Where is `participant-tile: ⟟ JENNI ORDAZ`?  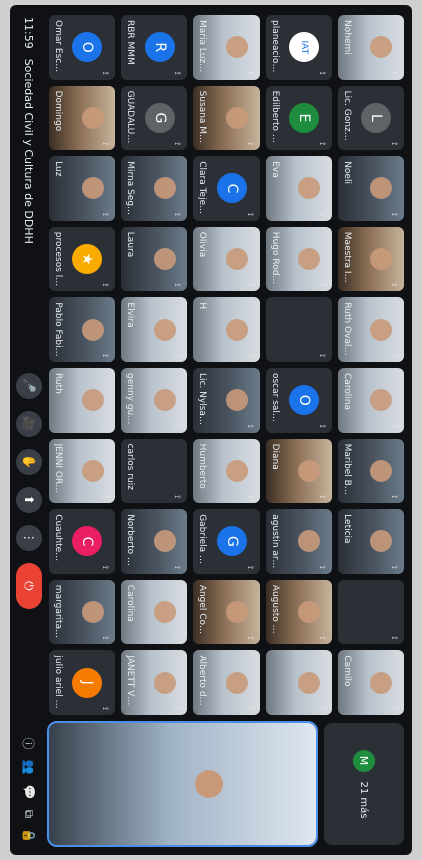 participant-tile: ⟟ JENNI ORDAZ is located at coordinates (82, 471).